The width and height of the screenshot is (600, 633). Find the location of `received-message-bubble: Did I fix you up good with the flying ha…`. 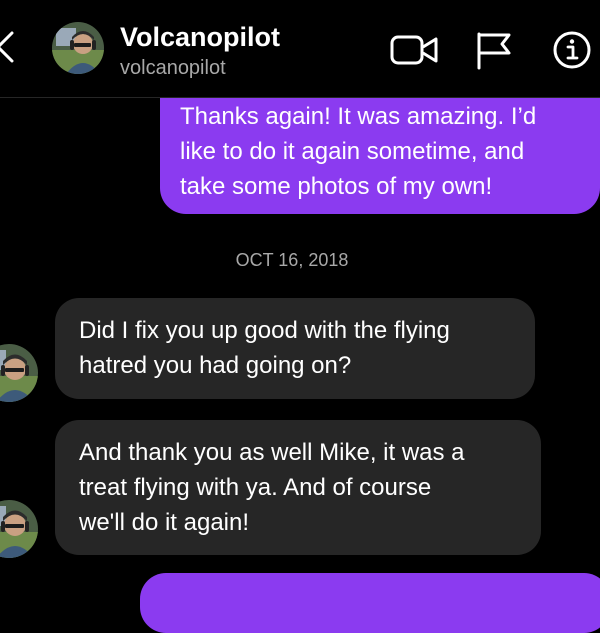

received-message-bubble: Did I fix you up good with the flying ha… is located at coordinates (295, 348).